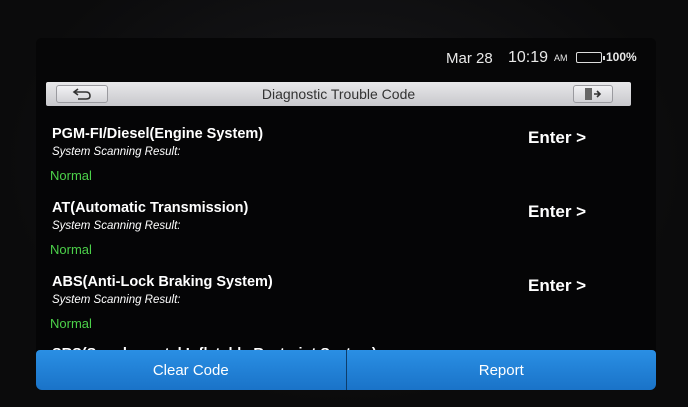 This screenshot has height=407, width=688. I want to click on system-name: AT(Automatic Transmission), so click(150, 208).